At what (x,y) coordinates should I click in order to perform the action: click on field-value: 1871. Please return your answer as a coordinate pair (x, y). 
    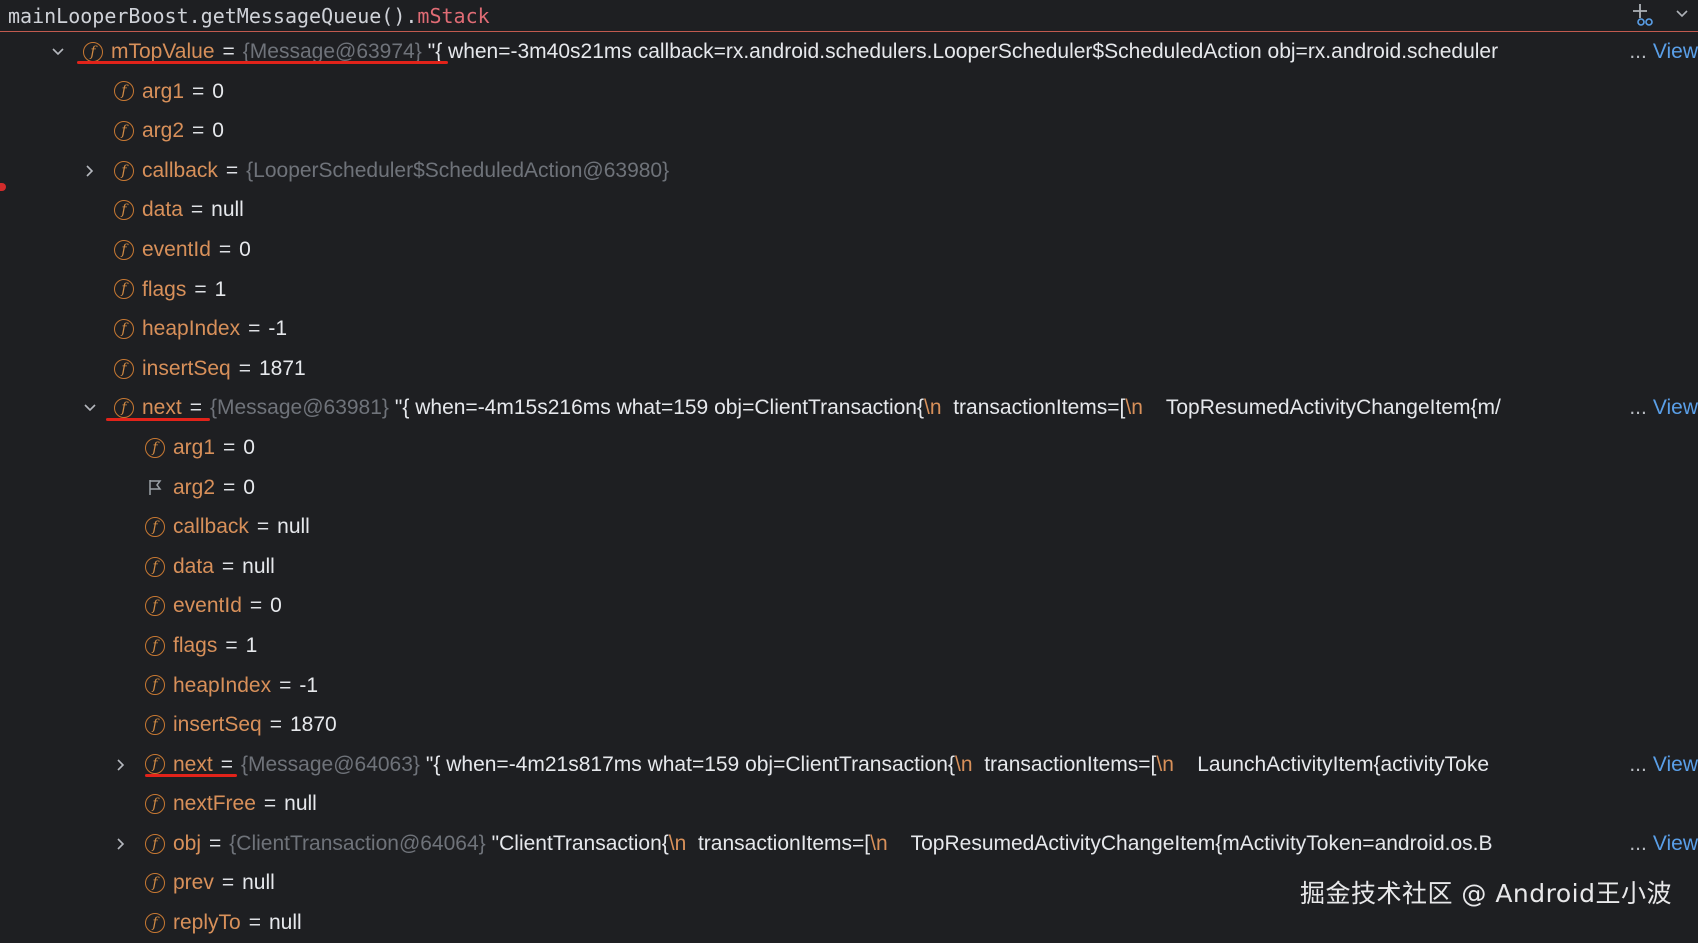
    Looking at the image, I should click on (282, 368).